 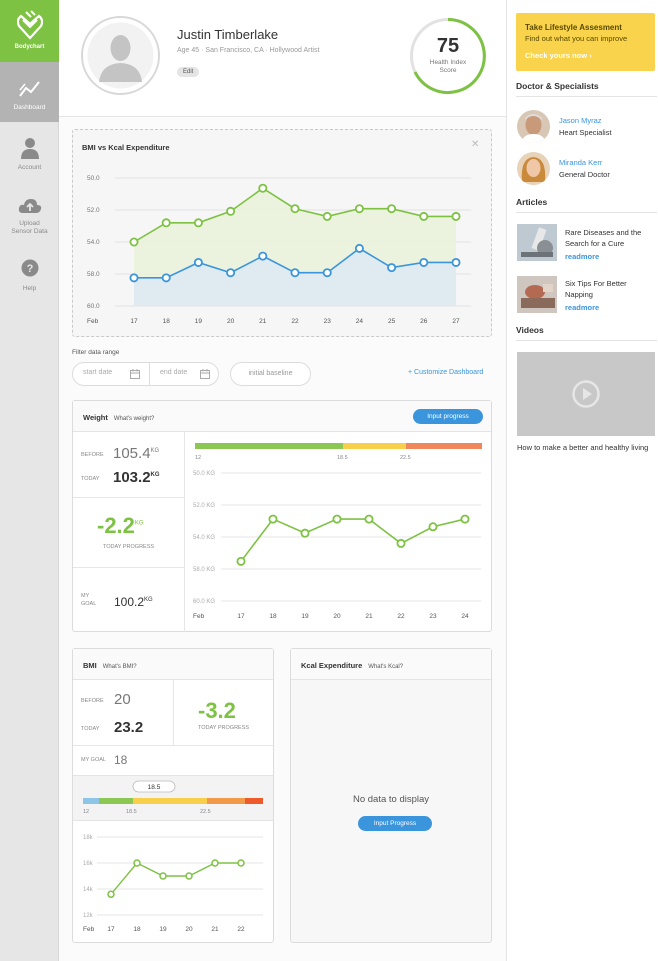 What do you see at coordinates (448, 62) in the screenshot?
I see `score-label-1: Health Index` at bounding box center [448, 62].